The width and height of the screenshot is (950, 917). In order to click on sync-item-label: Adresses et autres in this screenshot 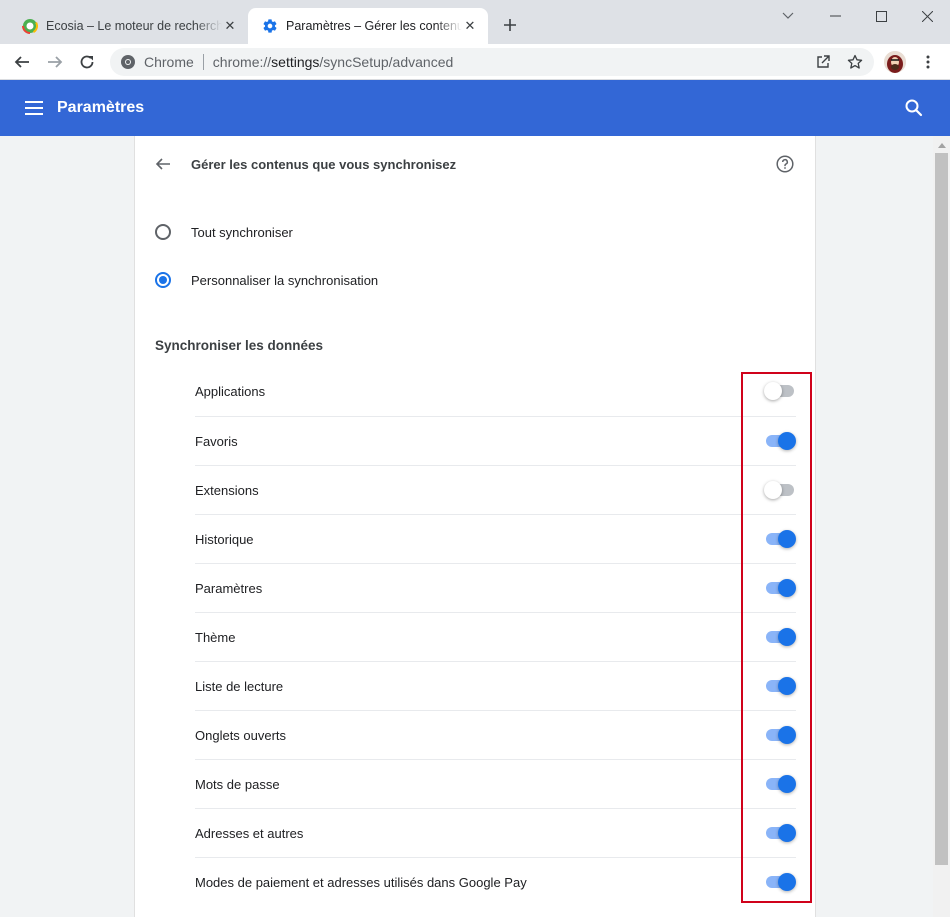, I will do `click(249, 833)`.